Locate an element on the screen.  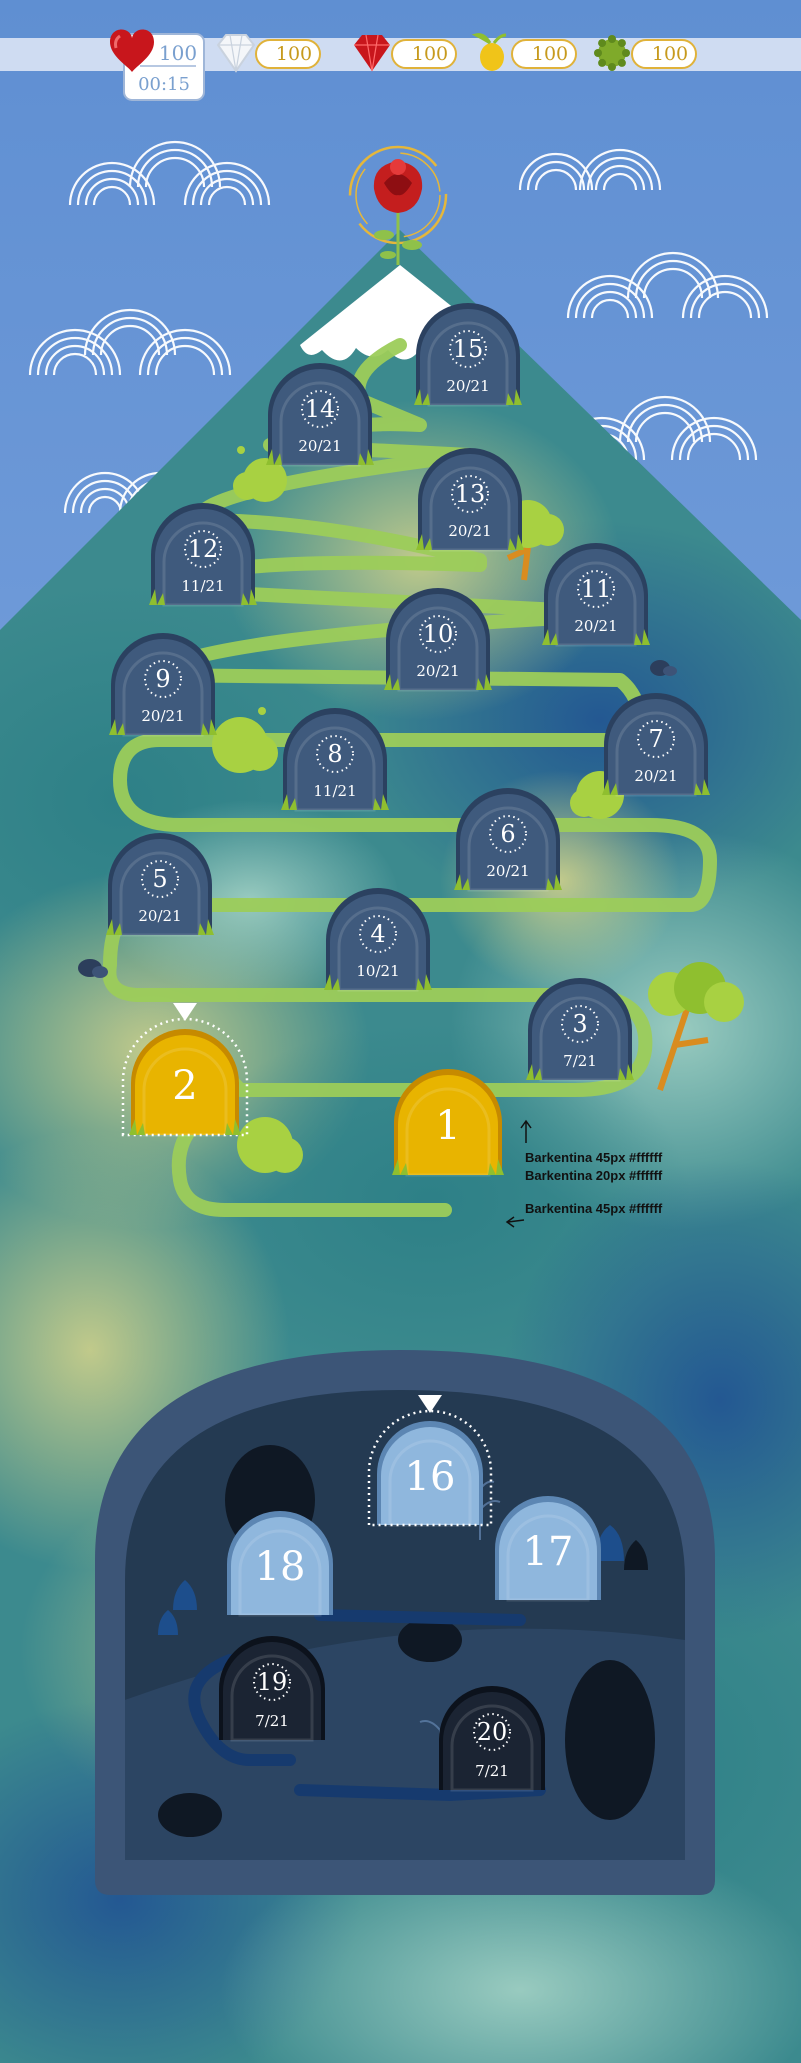
level-number: 10 is located at coordinates (438, 634).